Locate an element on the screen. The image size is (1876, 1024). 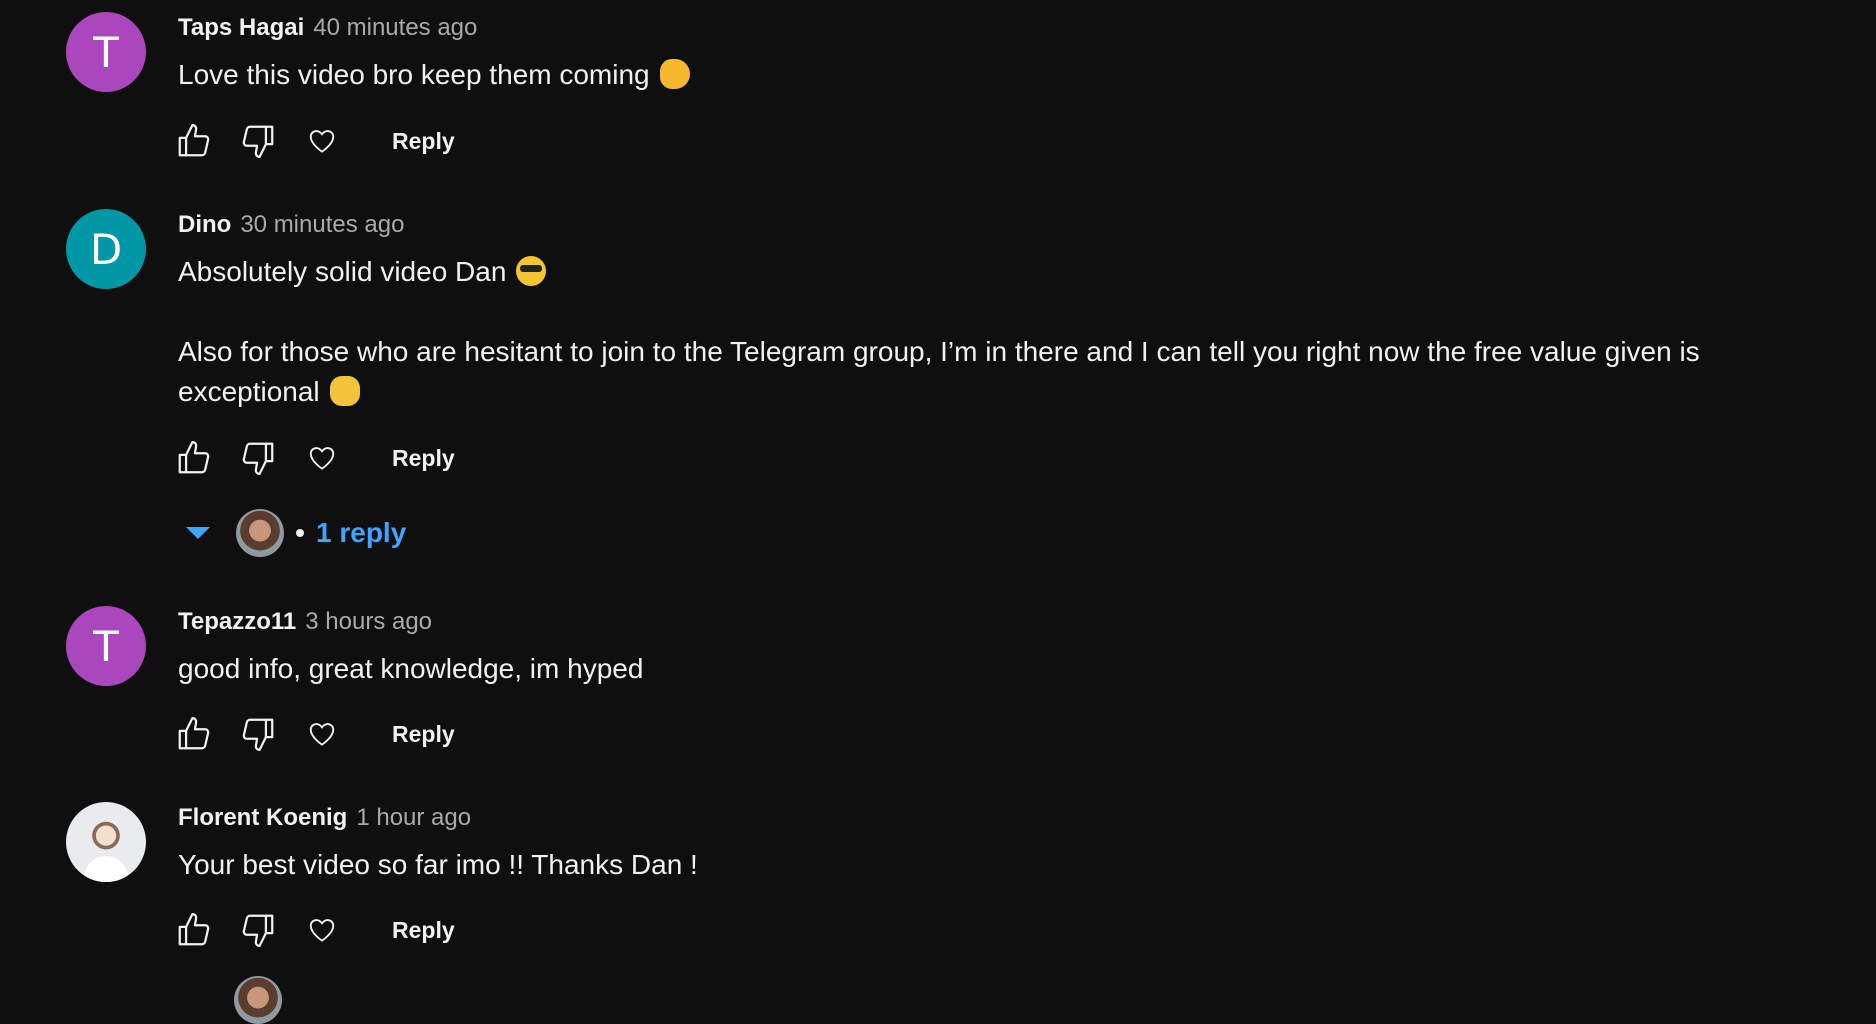
timestamp: 1 hour ago is located at coordinates (413, 818).